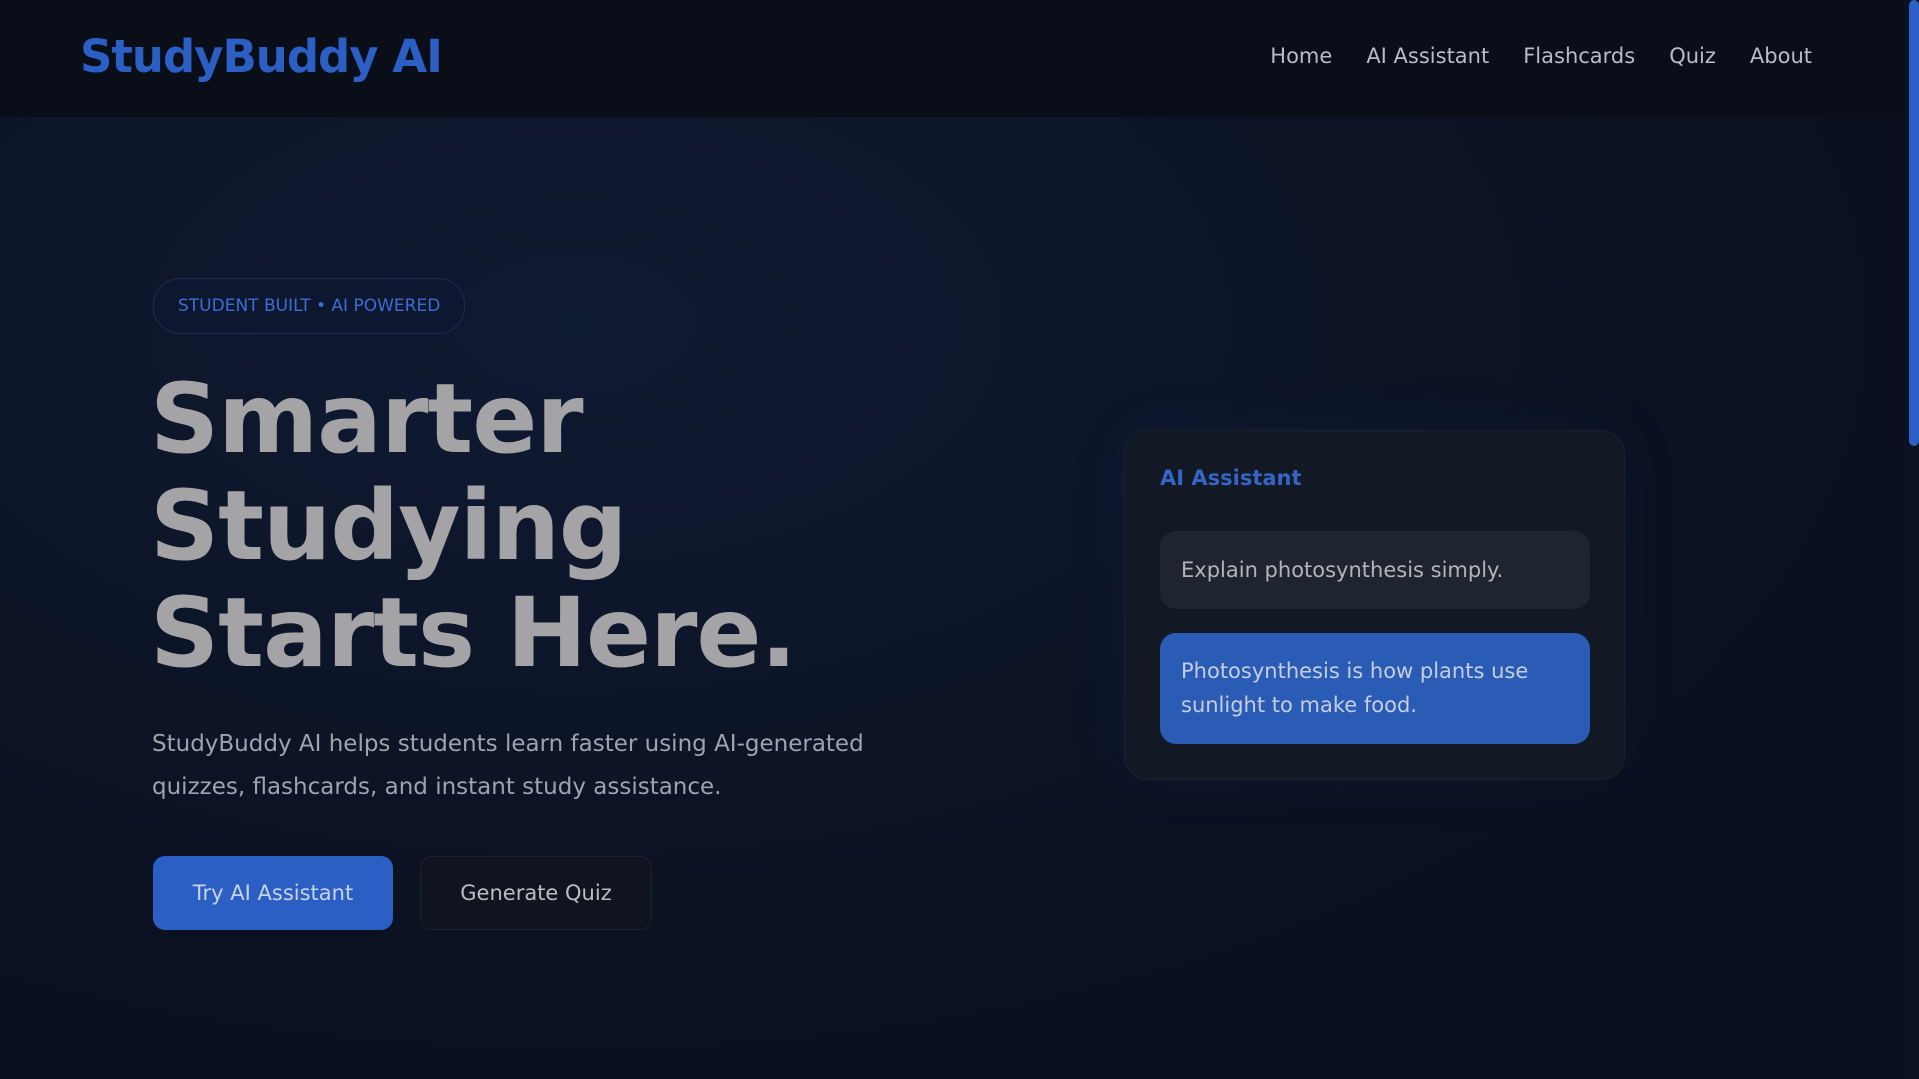 The height and width of the screenshot is (1079, 1919). I want to click on headline-line: Starts Here., so click(473, 633).